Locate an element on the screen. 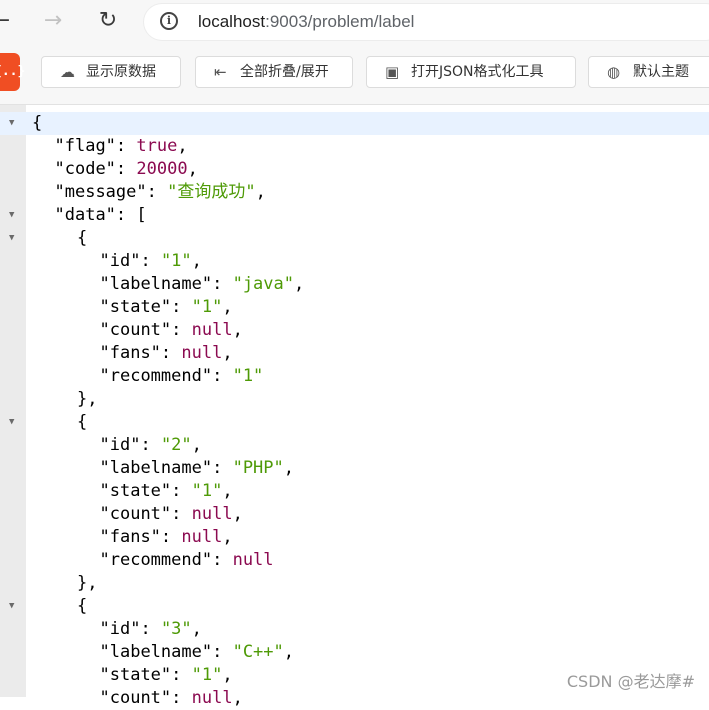 This screenshot has height=710, width=709. show-raw-button: ☁ 显示原数据 is located at coordinates (111, 72).